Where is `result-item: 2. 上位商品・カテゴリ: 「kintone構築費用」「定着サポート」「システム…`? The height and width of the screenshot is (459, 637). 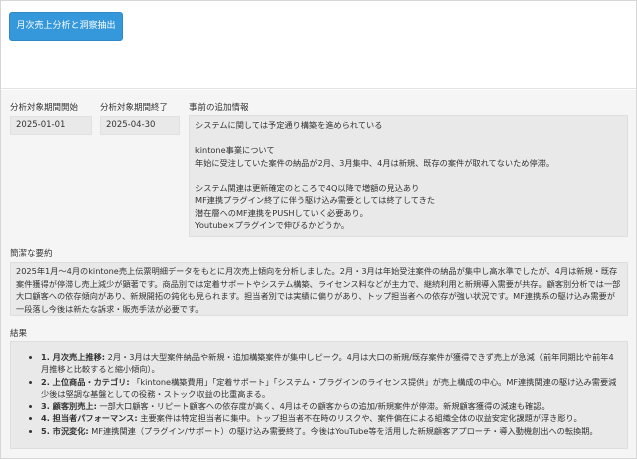
result-item: 2. 上位商品・カテゴリ: 「kintone構築費用」「定着サポート」「システム… is located at coordinates (329, 388).